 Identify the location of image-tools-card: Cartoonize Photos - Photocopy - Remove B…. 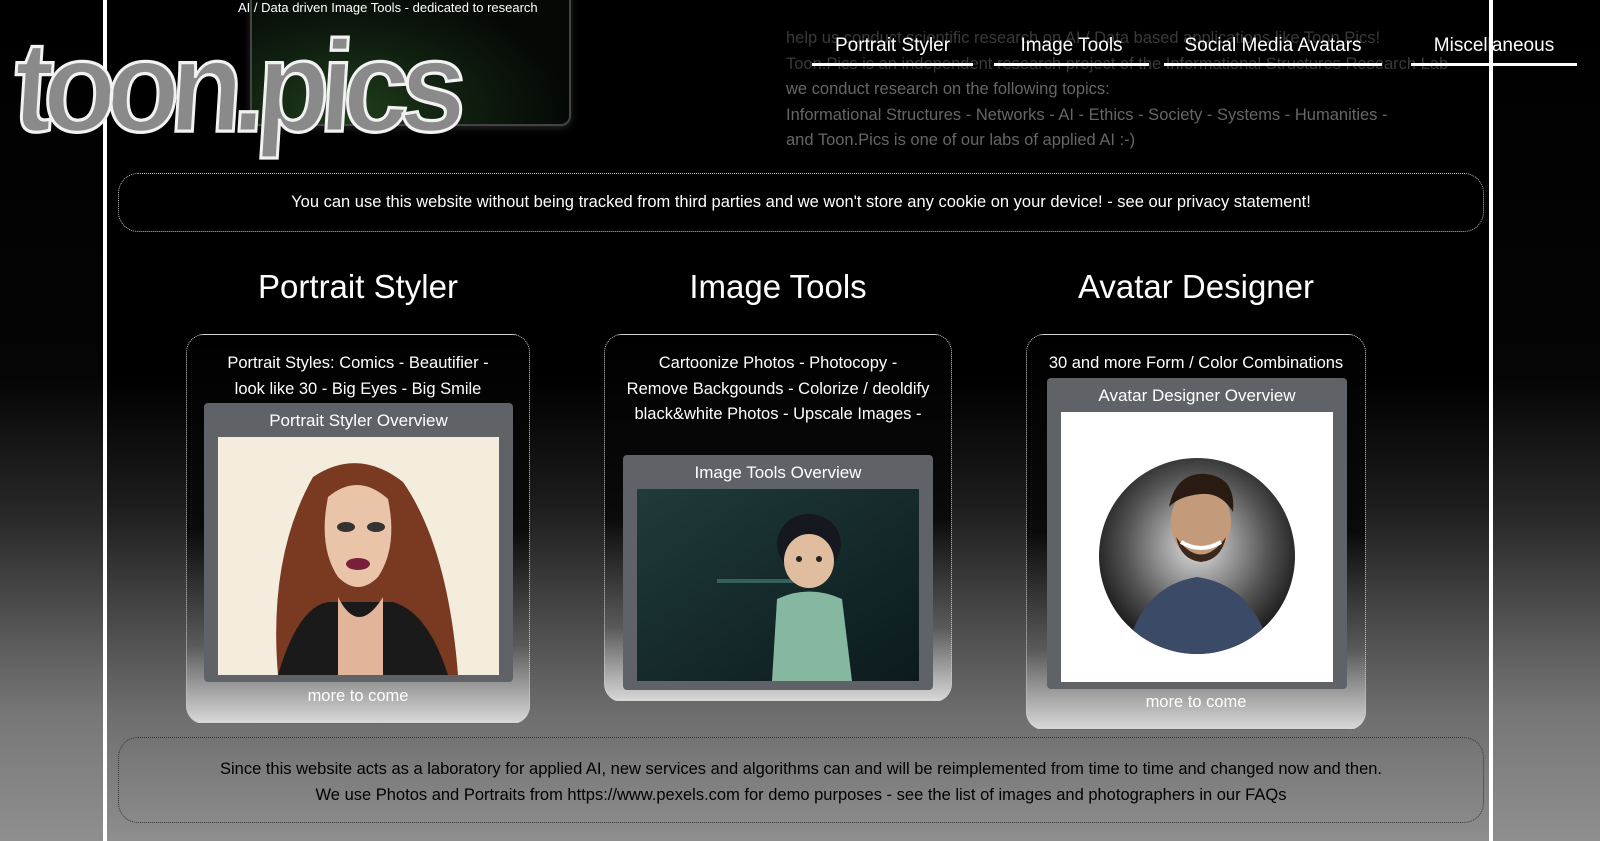
(778, 518).